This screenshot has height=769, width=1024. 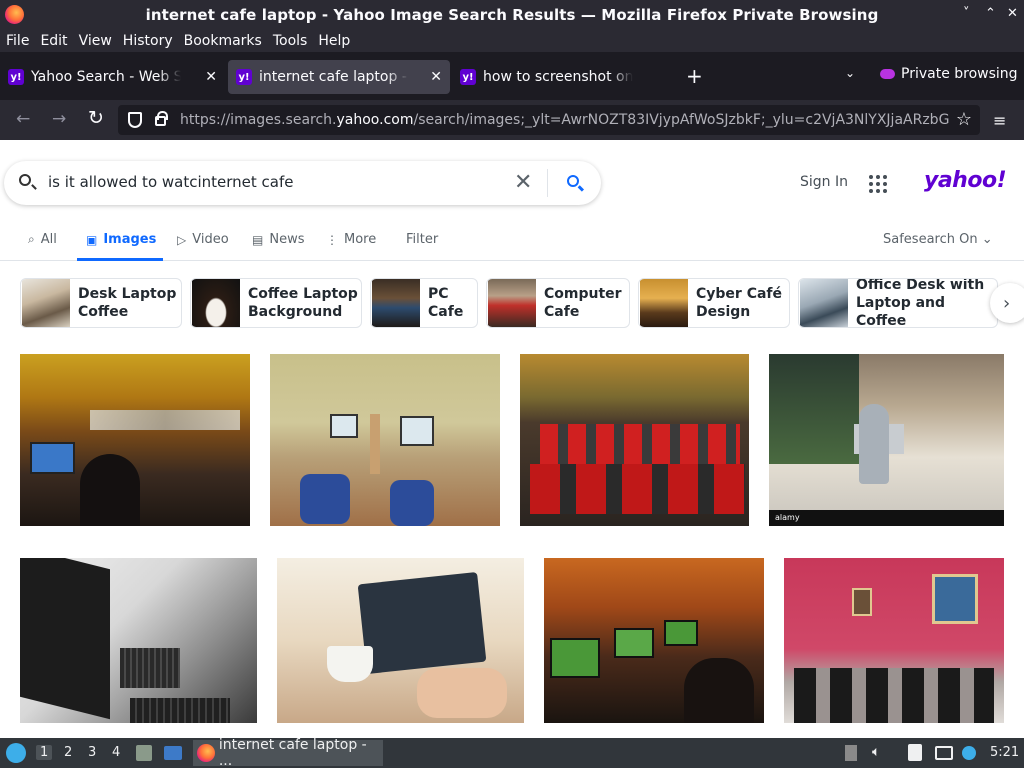 What do you see at coordinates (101, 303) in the screenshot?
I see `related-chip: Desk Laptop Coffee` at bounding box center [101, 303].